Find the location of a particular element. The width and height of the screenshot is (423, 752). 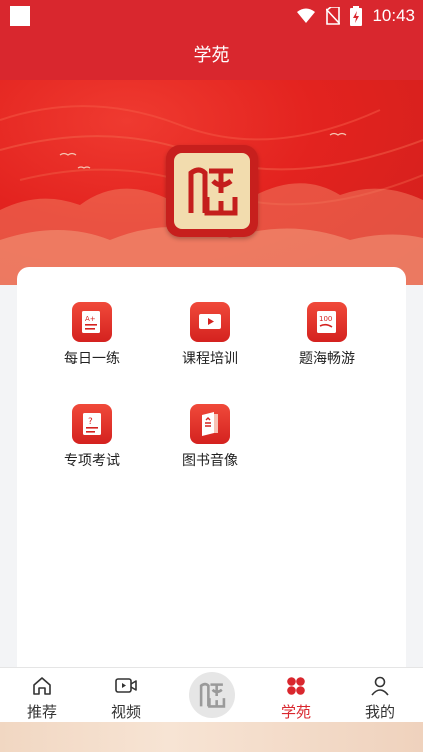

clover-icon is located at coordinates (296, 686).